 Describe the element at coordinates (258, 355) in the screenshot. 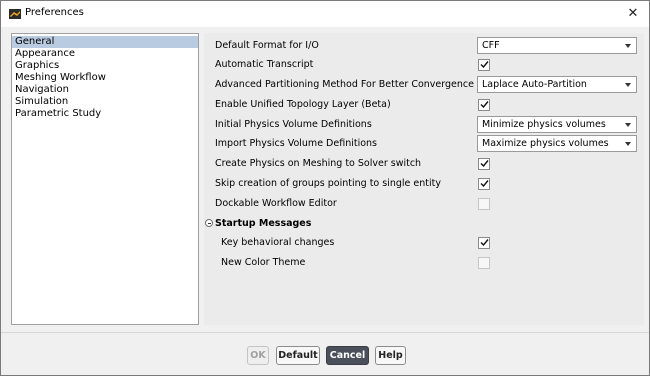

I see `ok-button: OK` at that location.